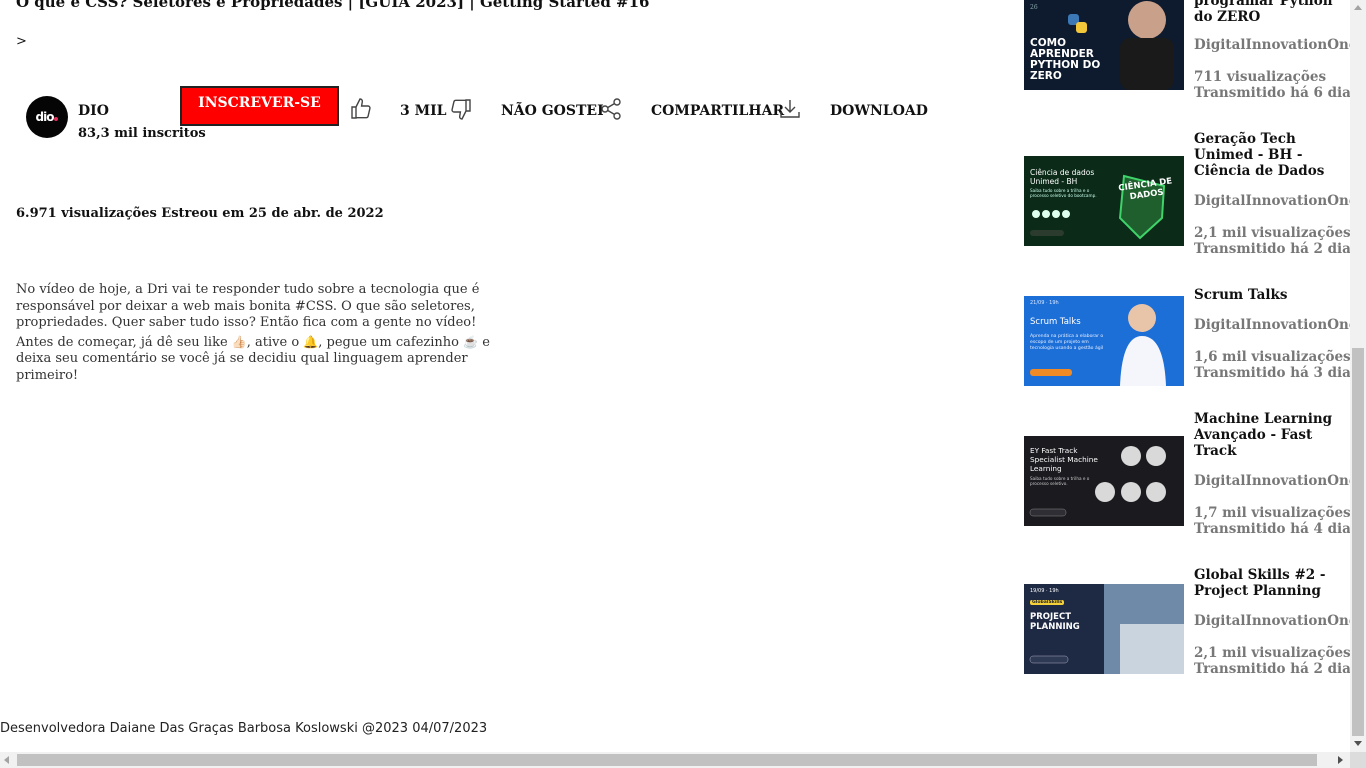 Image resolution: width=1366 pixels, height=768 pixels. I want to click on rec-title: programar Python do ZERO, so click(1264, 12).